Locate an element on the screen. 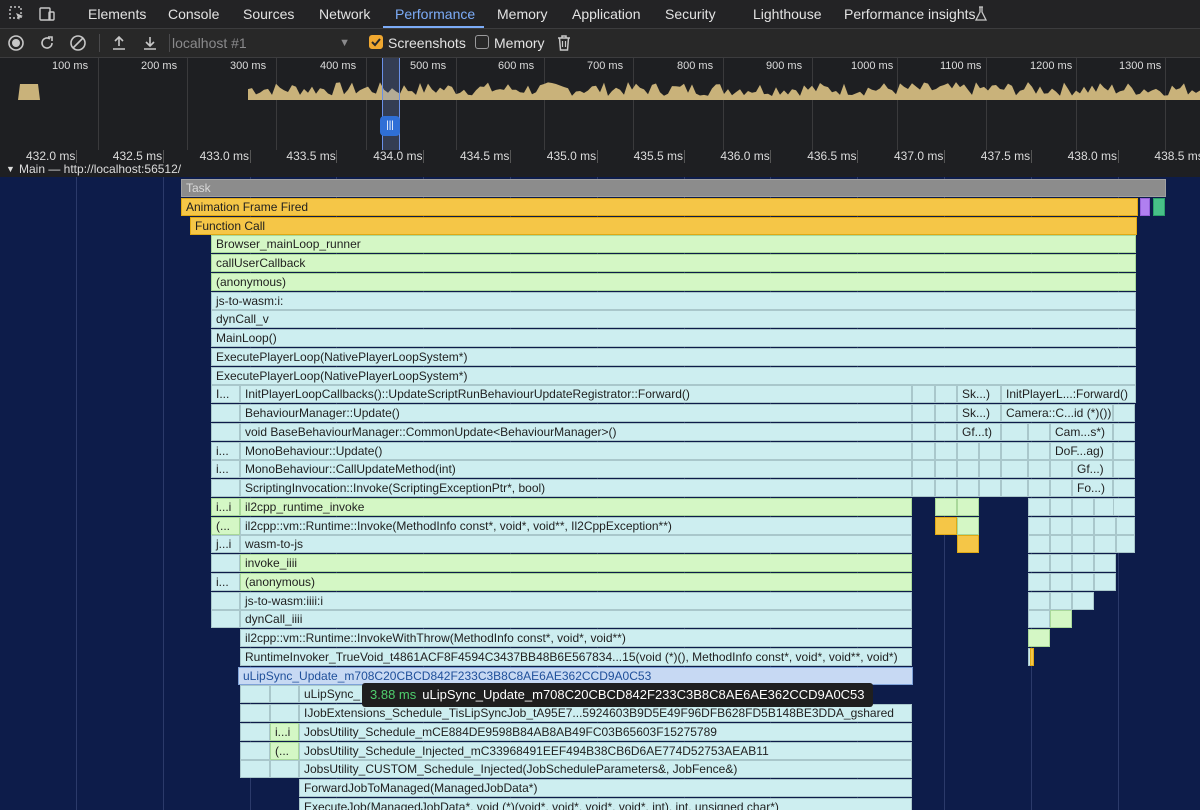  flame-event: Gf...t) is located at coordinates (979, 431).